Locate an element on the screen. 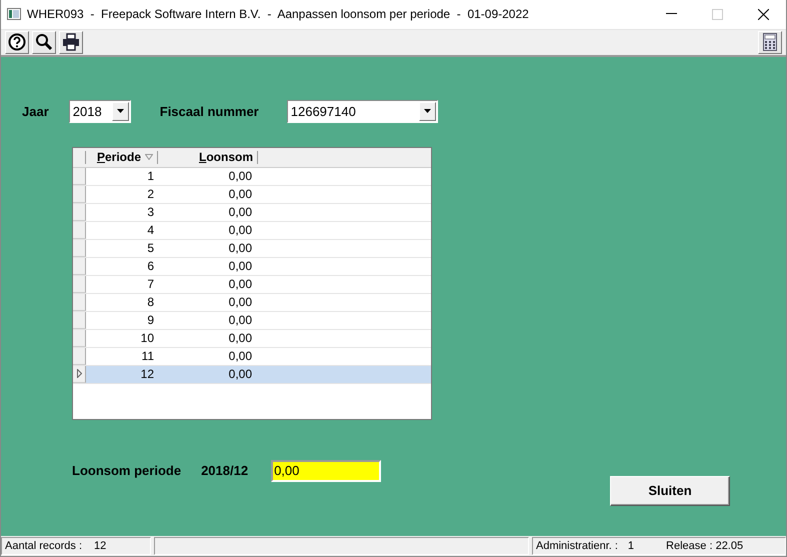 The width and height of the screenshot is (787, 557). release-text: Release : 22.05 is located at coordinates (705, 546).